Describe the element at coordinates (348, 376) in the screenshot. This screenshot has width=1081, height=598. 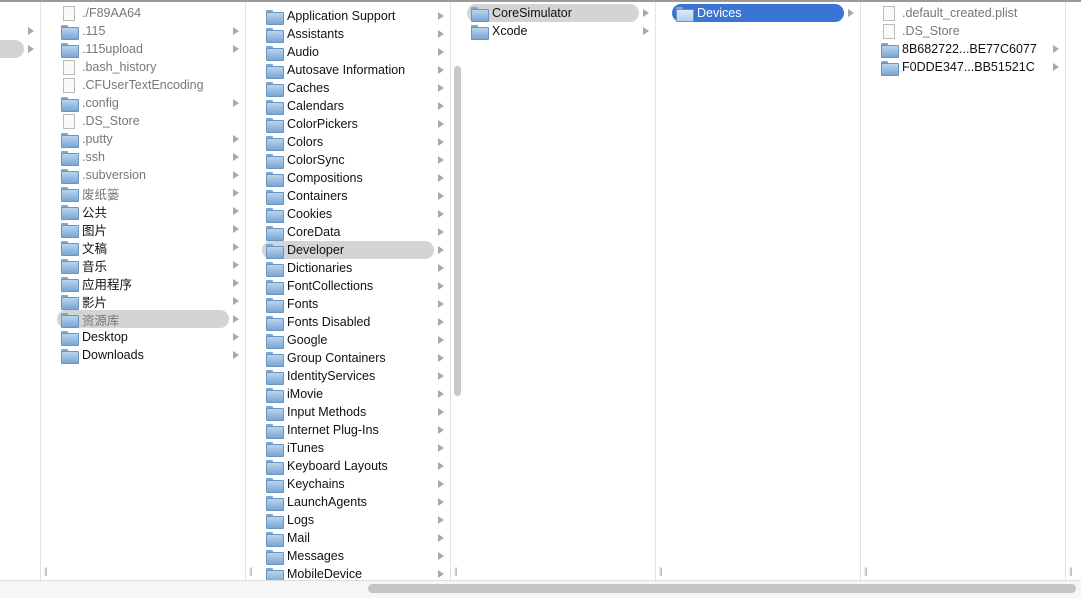
I see `list-item: IdentityServices` at that location.